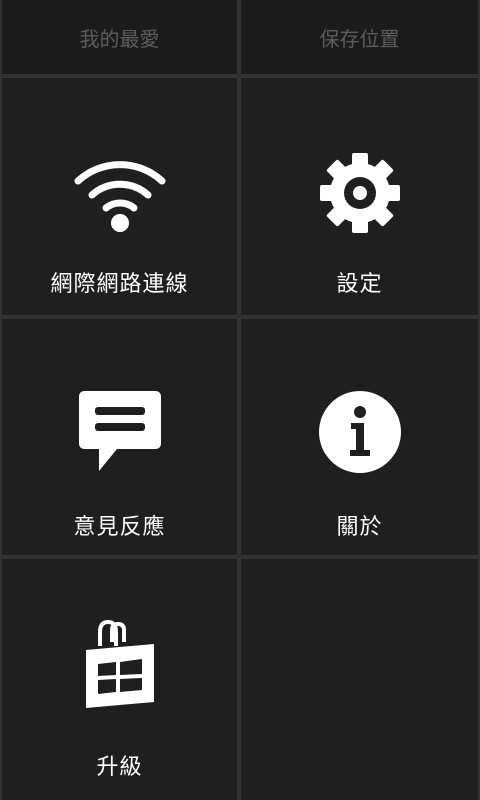 This screenshot has width=480, height=800. I want to click on info-icon, so click(359, 432).